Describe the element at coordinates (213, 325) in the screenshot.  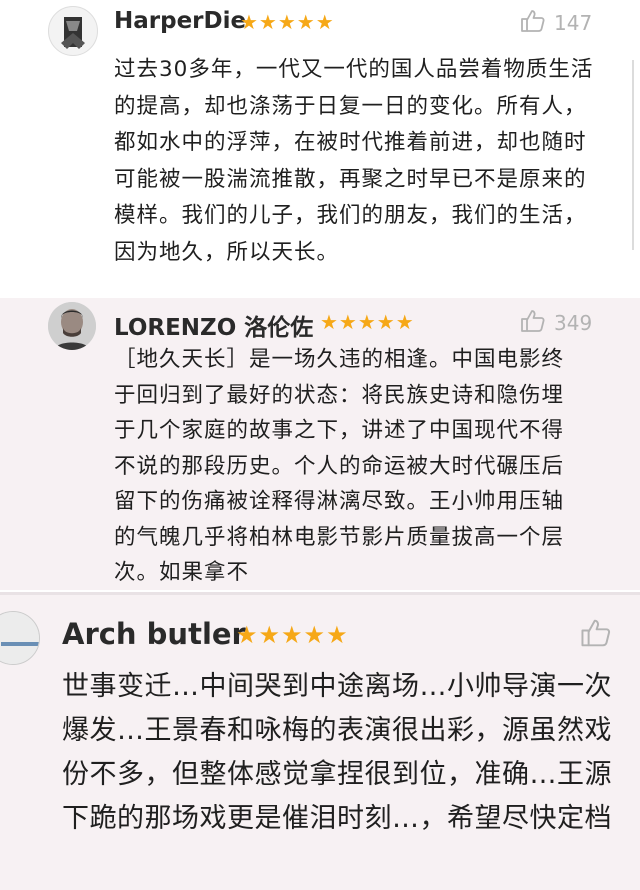
I see `username: LORENZO 洛伦佐` at that location.